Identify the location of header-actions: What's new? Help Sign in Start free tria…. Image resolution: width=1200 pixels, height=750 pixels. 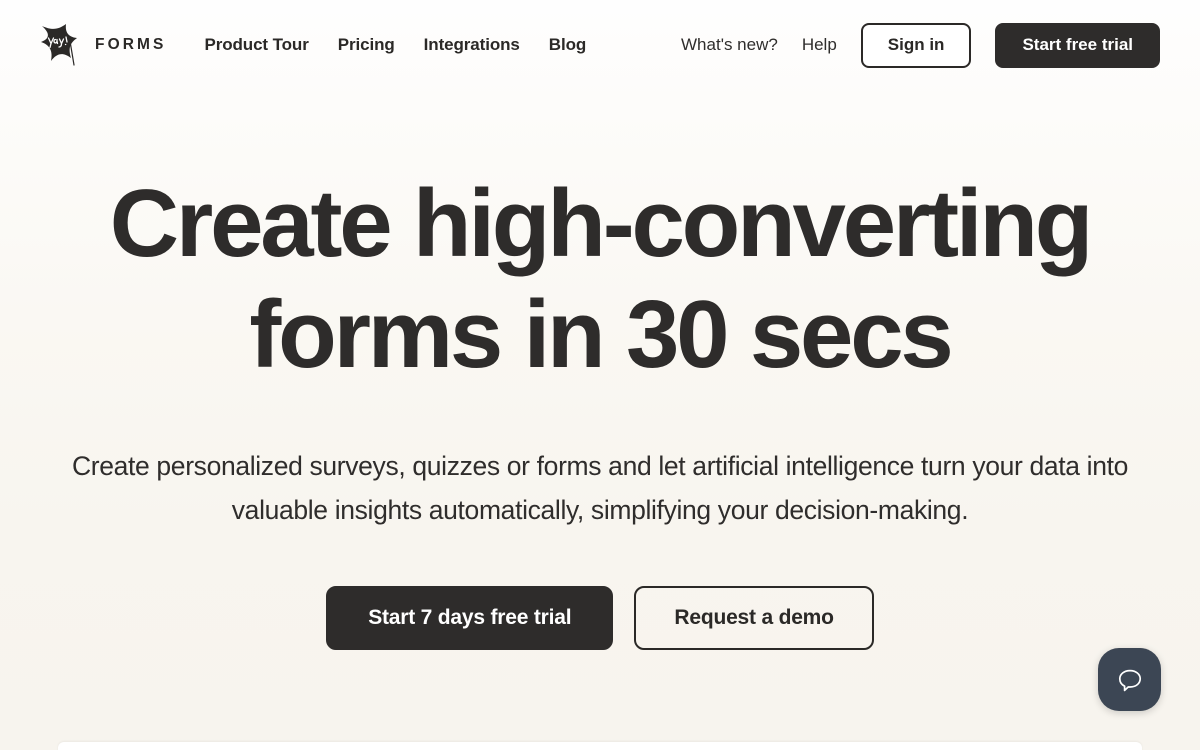
(920, 45).